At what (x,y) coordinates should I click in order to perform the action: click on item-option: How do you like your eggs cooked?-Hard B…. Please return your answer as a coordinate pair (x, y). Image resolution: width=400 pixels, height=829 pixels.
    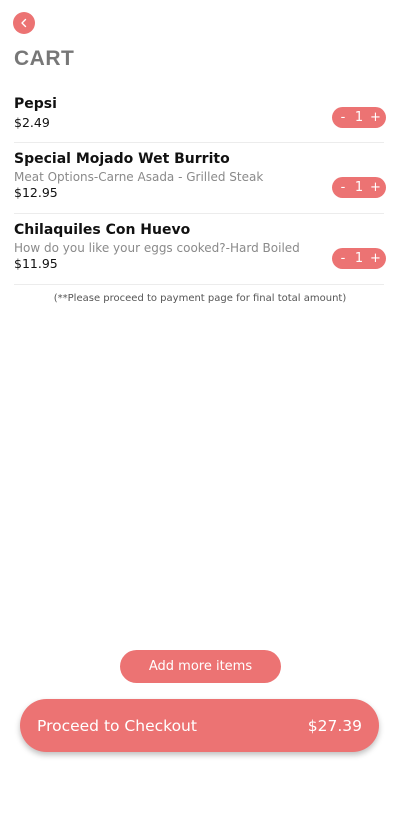
    Looking at the image, I should click on (157, 248).